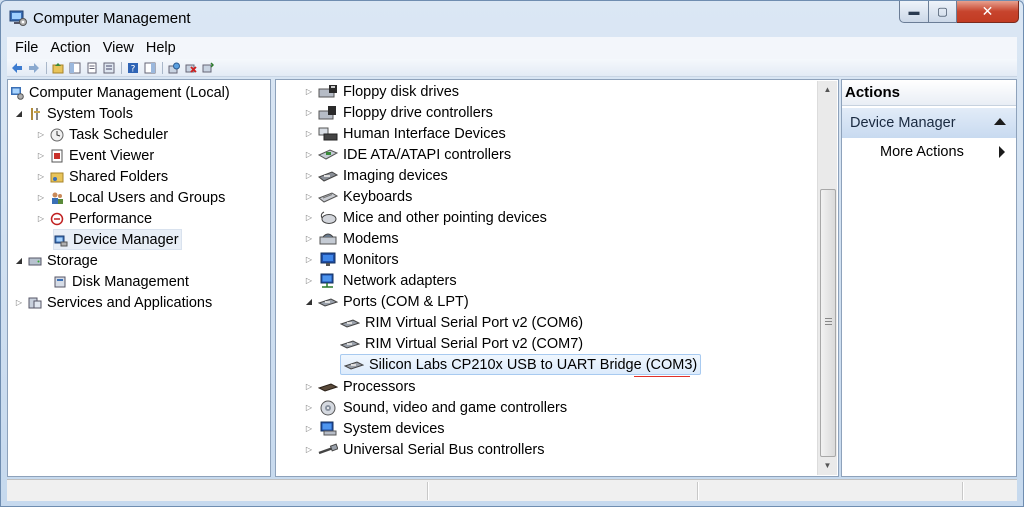  What do you see at coordinates (133, 68) in the screenshot?
I see `help-icon: ?` at bounding box center [133, 68].